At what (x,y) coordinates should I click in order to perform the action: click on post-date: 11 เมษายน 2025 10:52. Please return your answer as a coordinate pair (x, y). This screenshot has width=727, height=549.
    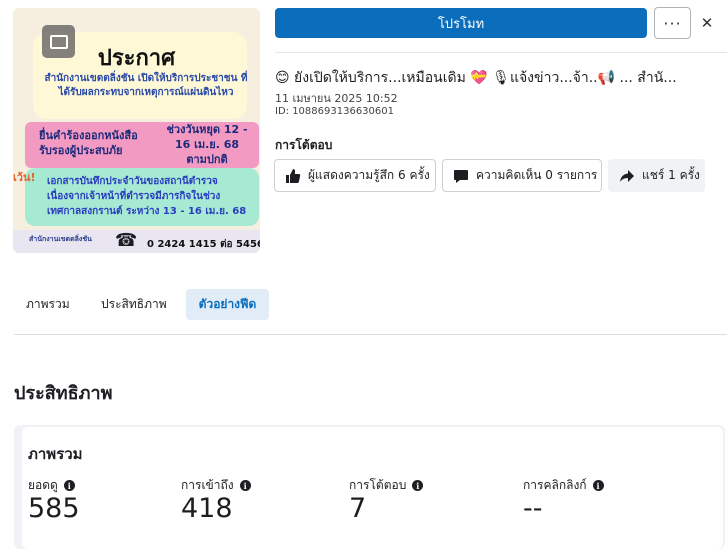
    Looking at the image, I should click on (336, 98).